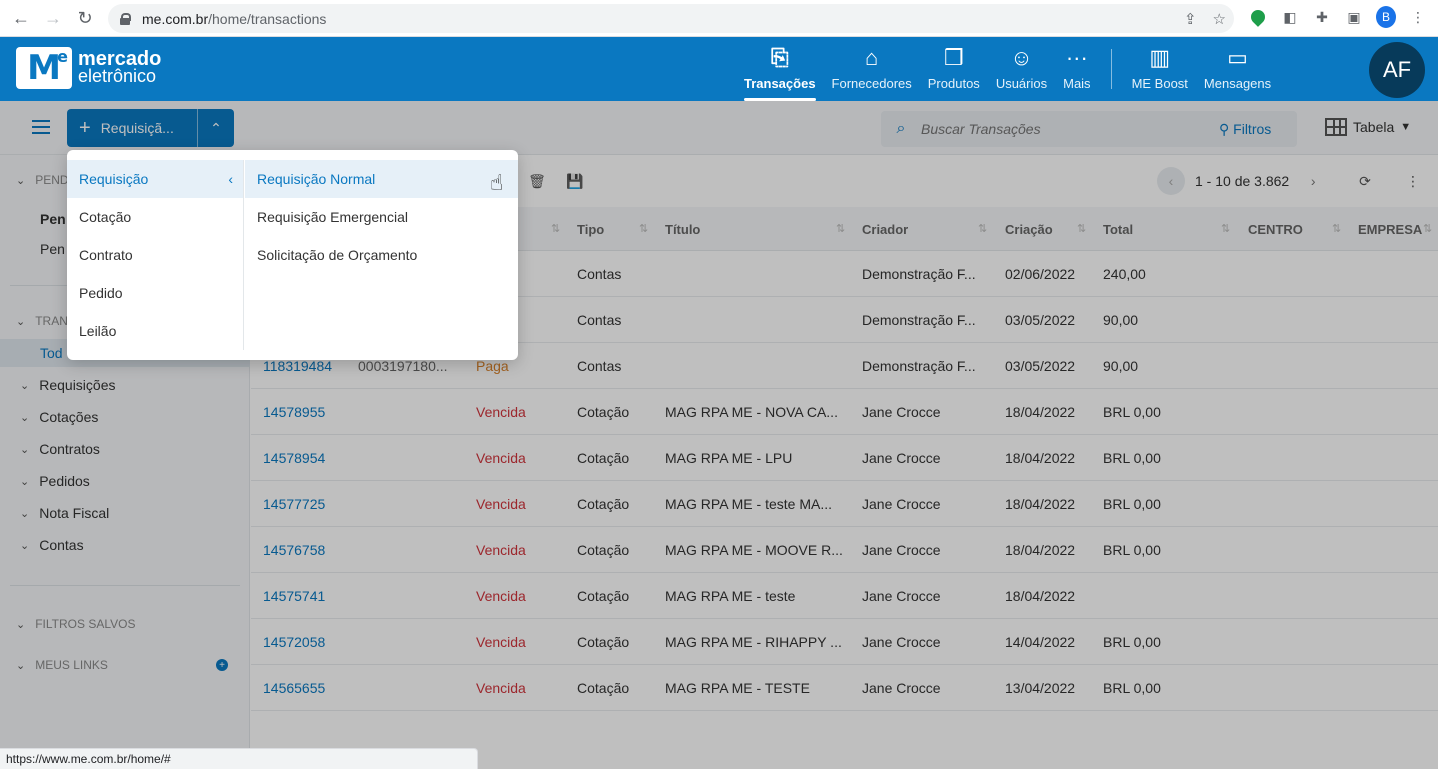  I want to click on menu-item-leilao: Leilão, so click(155, 331).